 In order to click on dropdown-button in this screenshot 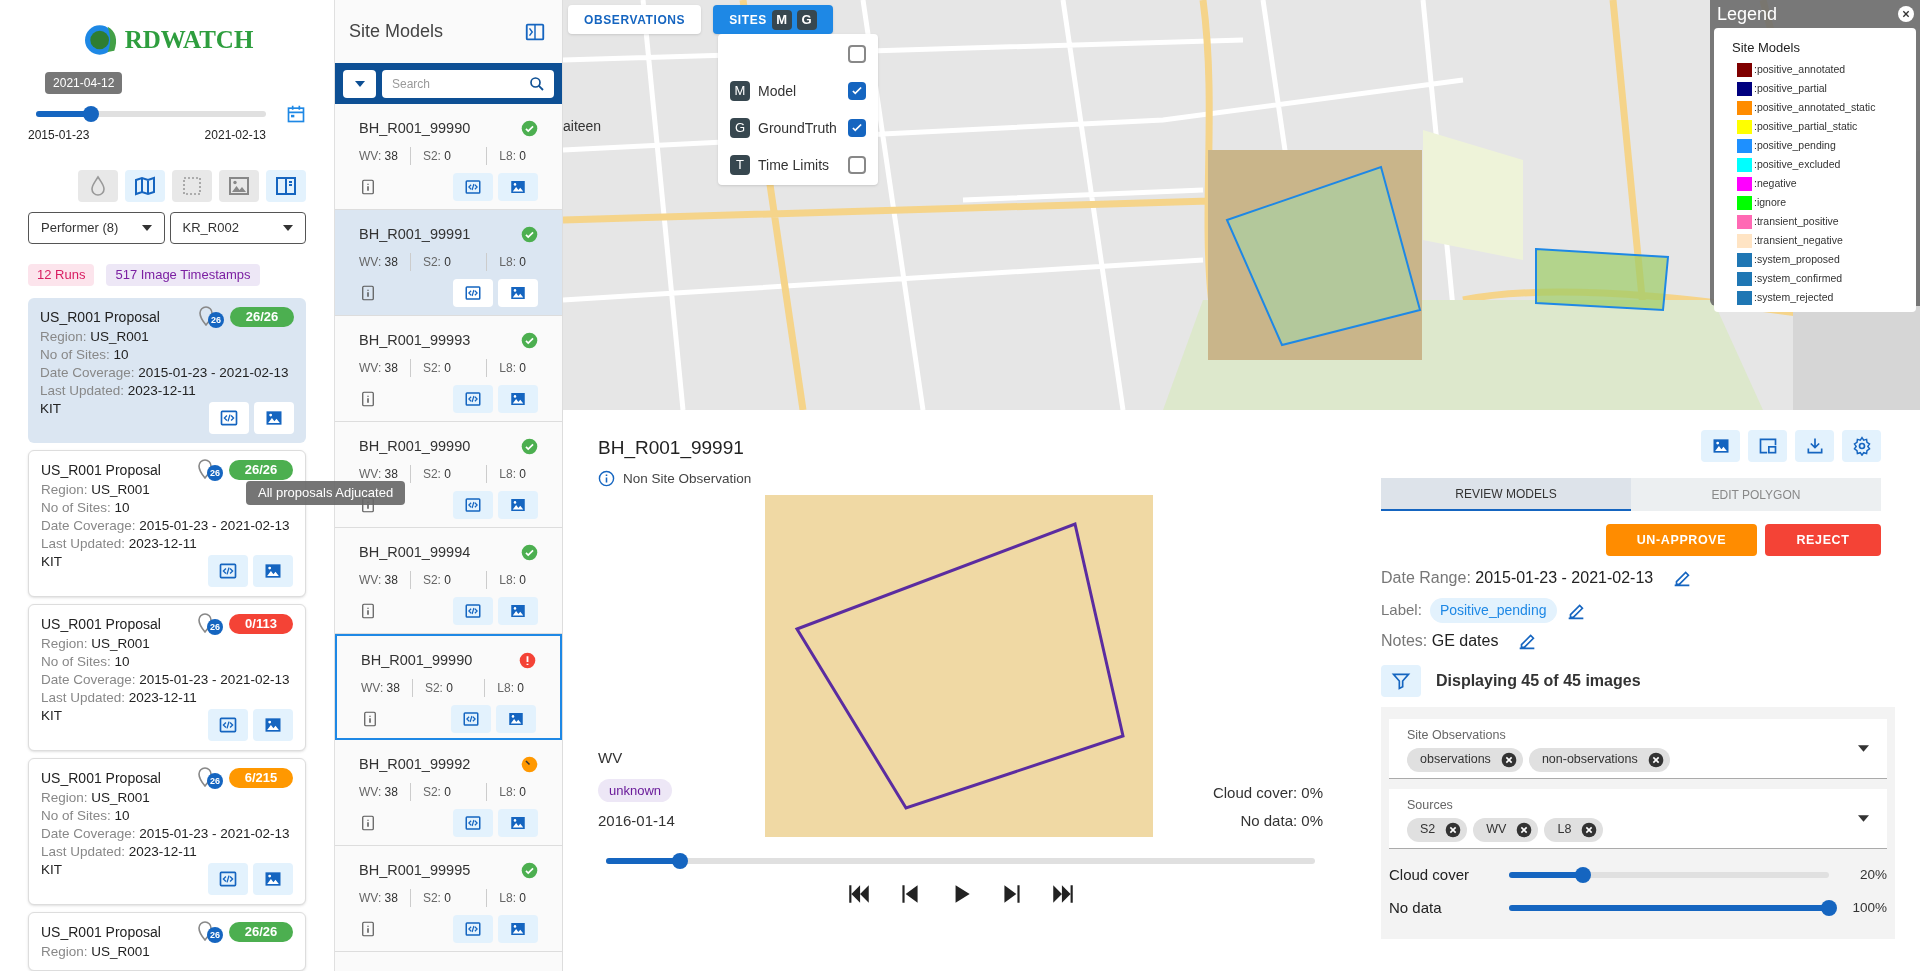, I will do `click(359, 83)`.